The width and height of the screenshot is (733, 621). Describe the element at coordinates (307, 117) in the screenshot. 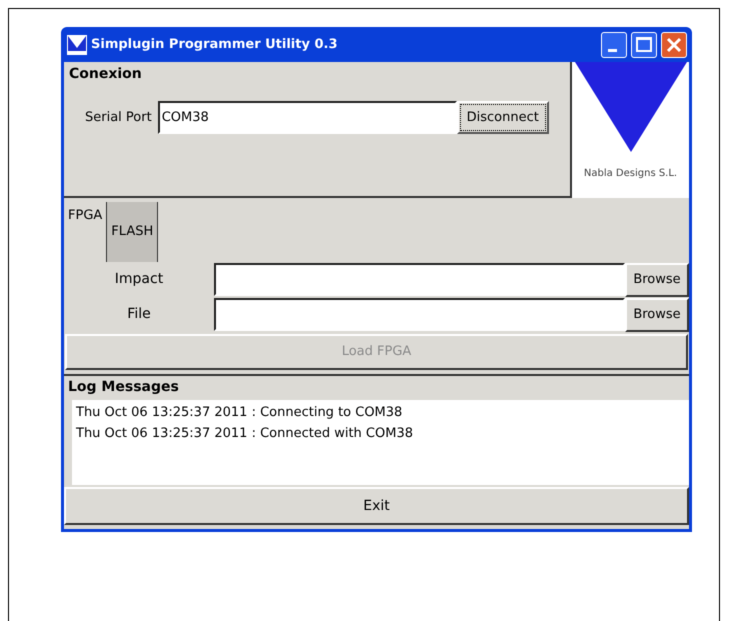

I see `serial-port-field: COM38` at that location.